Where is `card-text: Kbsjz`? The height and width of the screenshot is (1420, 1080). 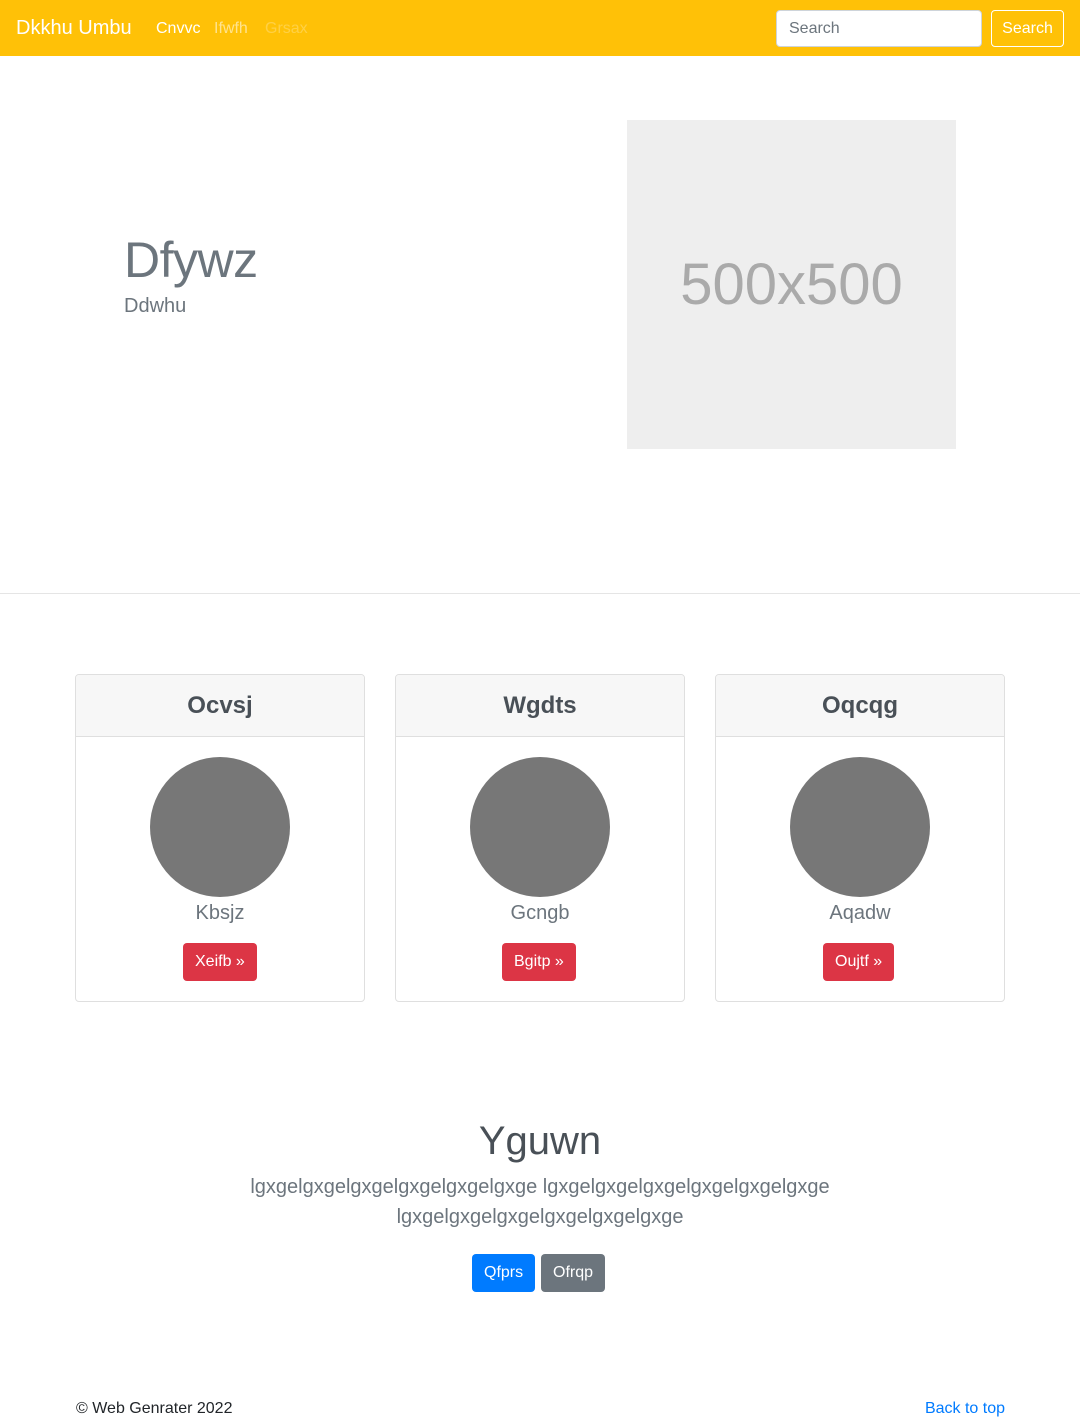 card-text: Kbsjz is located at coordinates (220, 913).